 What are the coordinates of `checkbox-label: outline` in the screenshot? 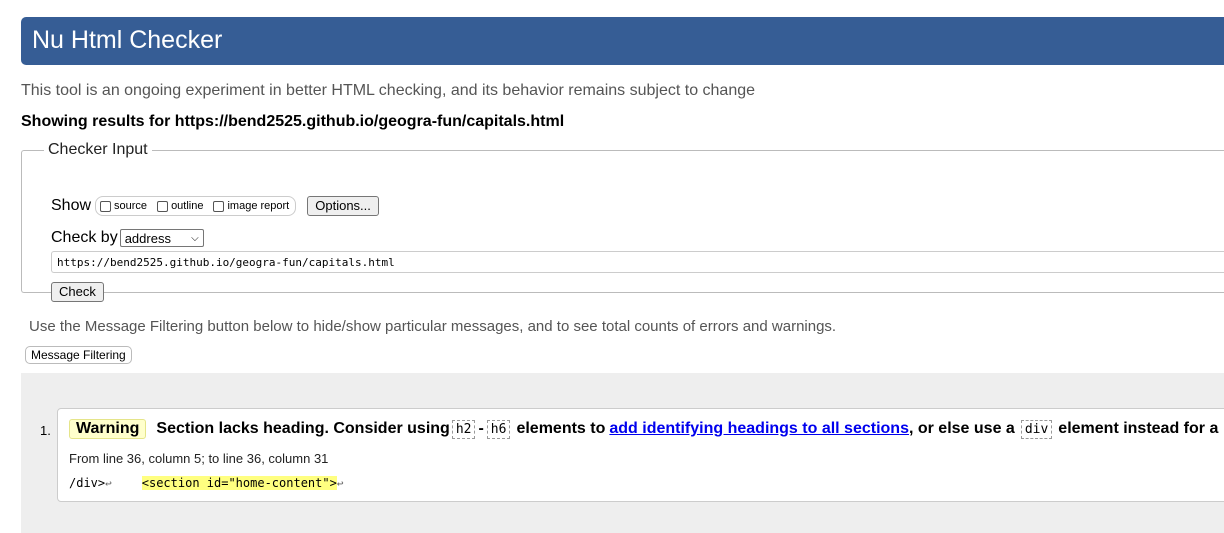 It's located at (187, 206).